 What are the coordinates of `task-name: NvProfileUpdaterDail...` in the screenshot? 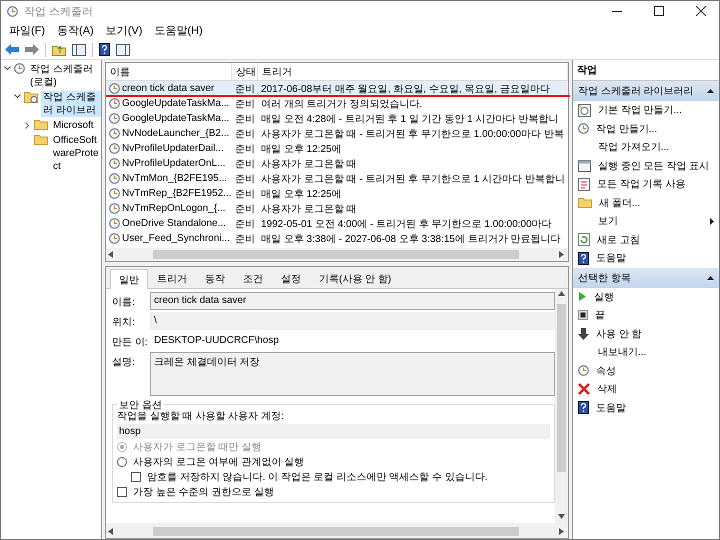 It's located at (173, 148).